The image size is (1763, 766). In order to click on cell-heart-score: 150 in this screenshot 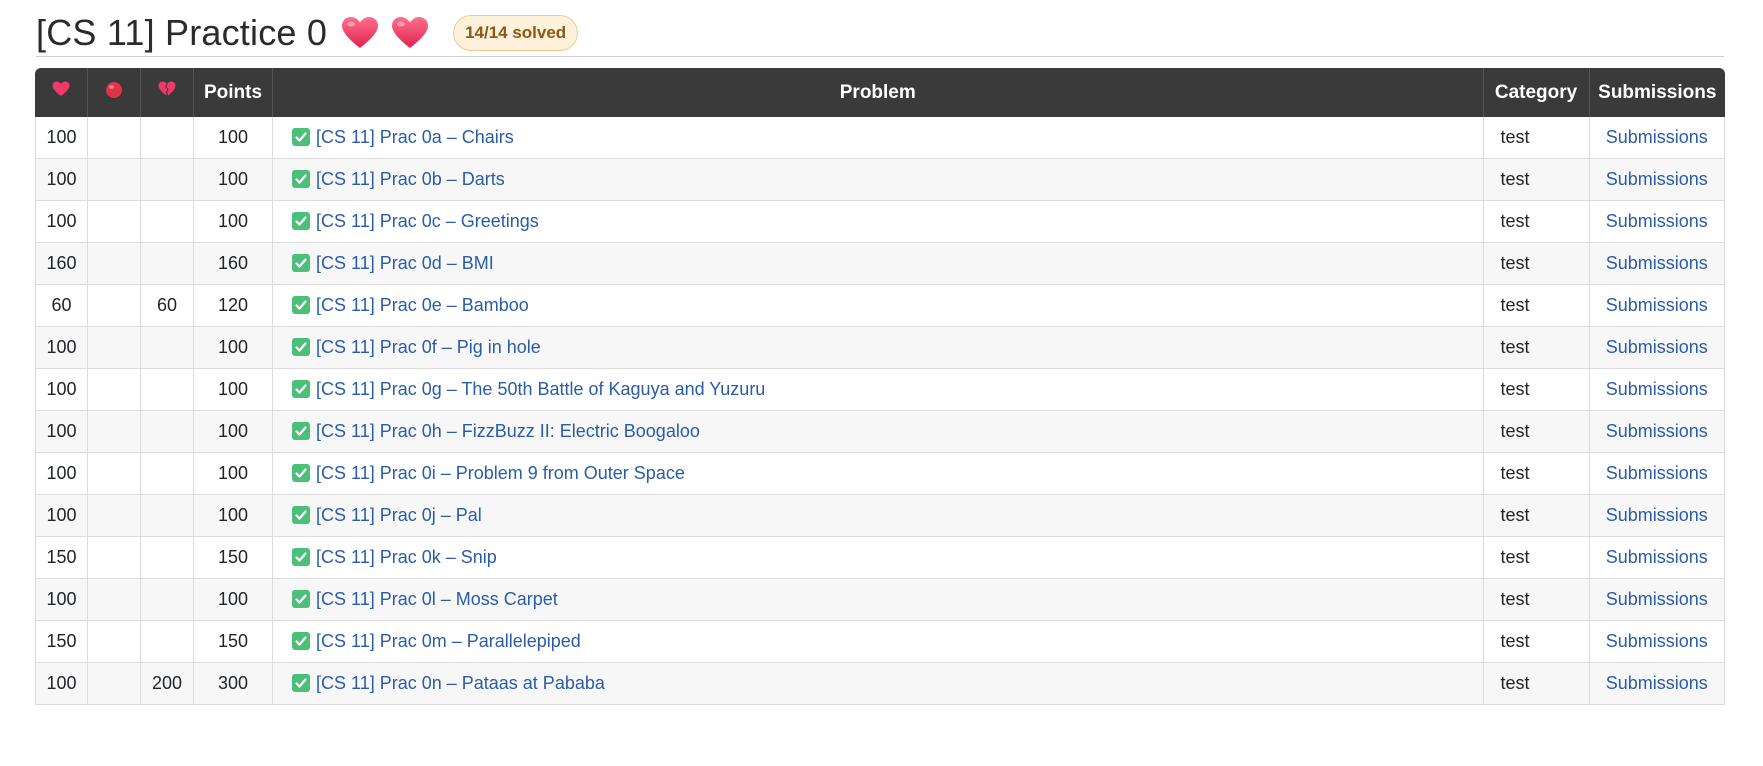, I will do `click(62, 558)`.